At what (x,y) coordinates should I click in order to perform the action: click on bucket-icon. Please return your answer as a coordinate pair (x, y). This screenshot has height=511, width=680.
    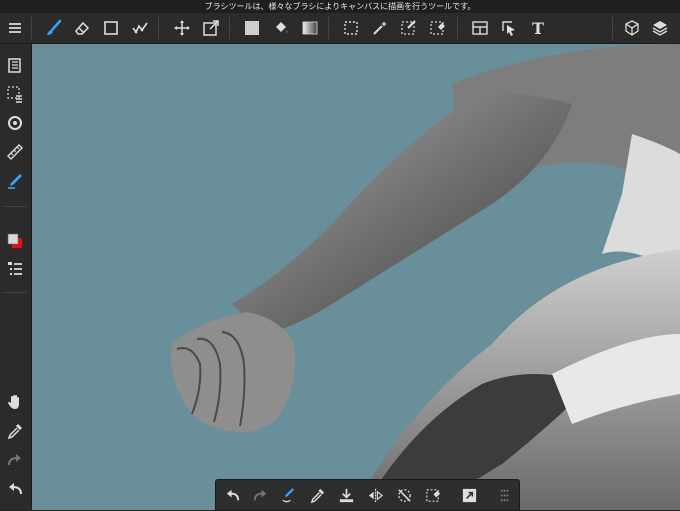
    Looking at the image, I should click on (281, 28).